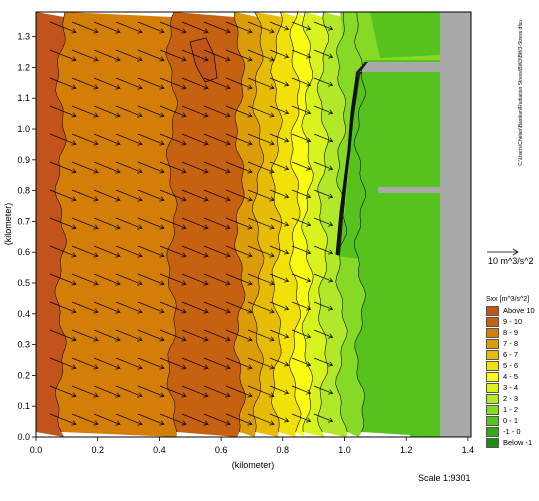 Image resolution: width=539 pixels, height=501 pixels. Describe the element at coordinates (36, 450) in the screenshot. I see `x-tick-label: 0.0` at that location.